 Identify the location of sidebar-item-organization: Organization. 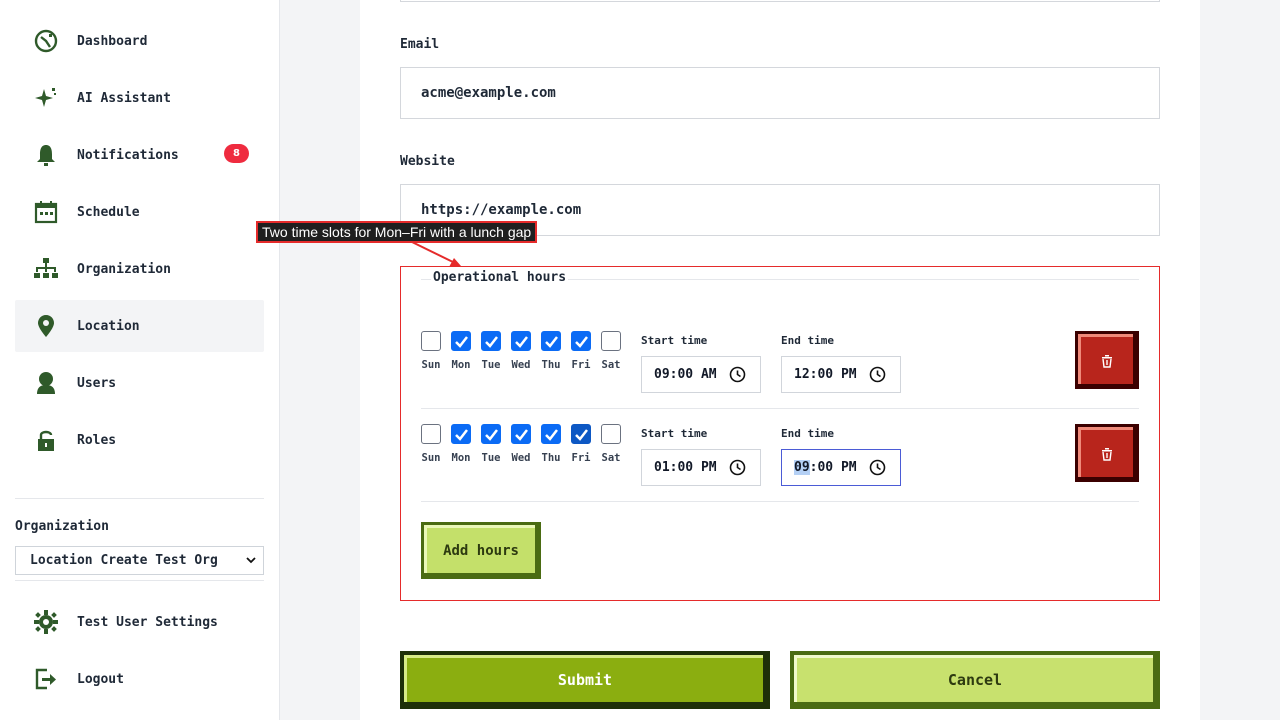
(139, 269).